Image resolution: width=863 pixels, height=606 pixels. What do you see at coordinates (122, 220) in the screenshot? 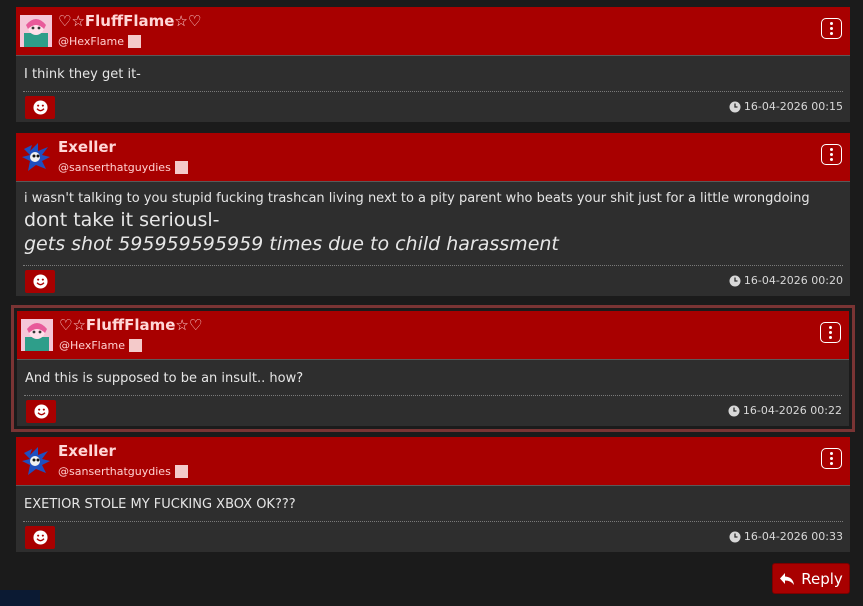
I see `post-text-large: dont take it seriousl-` at bounding box center [122, 220].